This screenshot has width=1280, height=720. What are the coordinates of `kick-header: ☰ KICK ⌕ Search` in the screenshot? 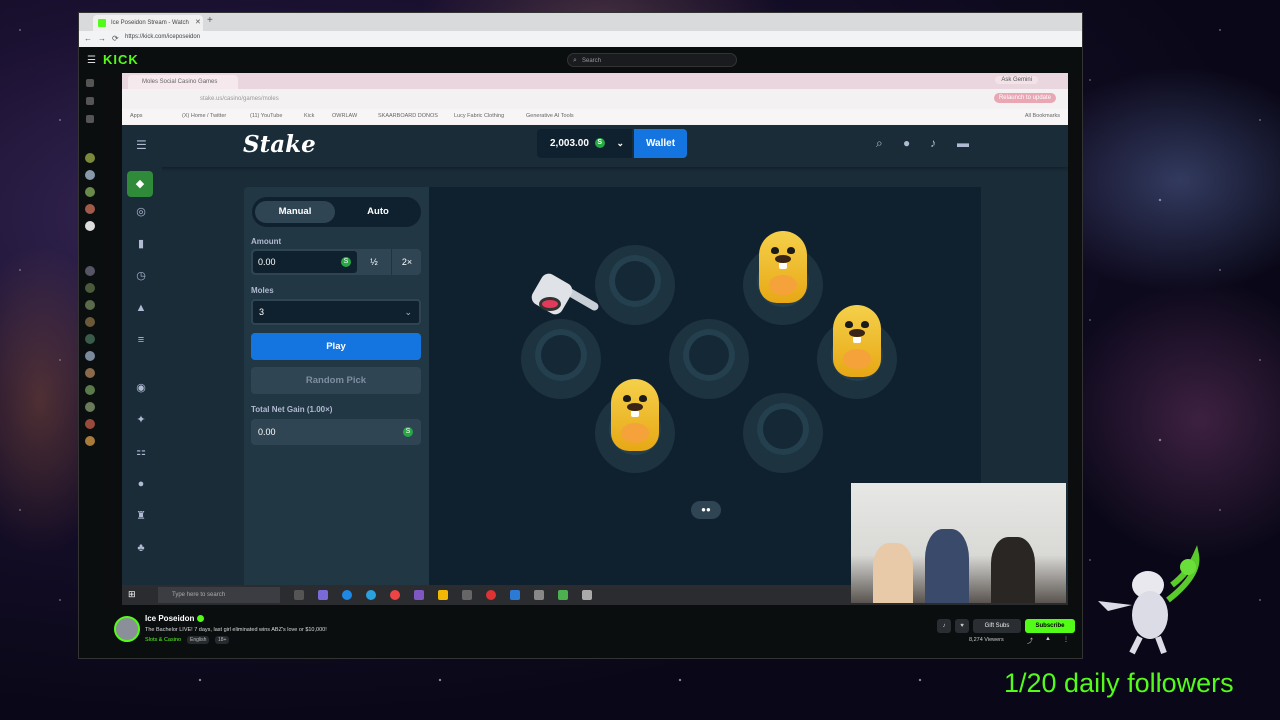 It's located at (580, 60).